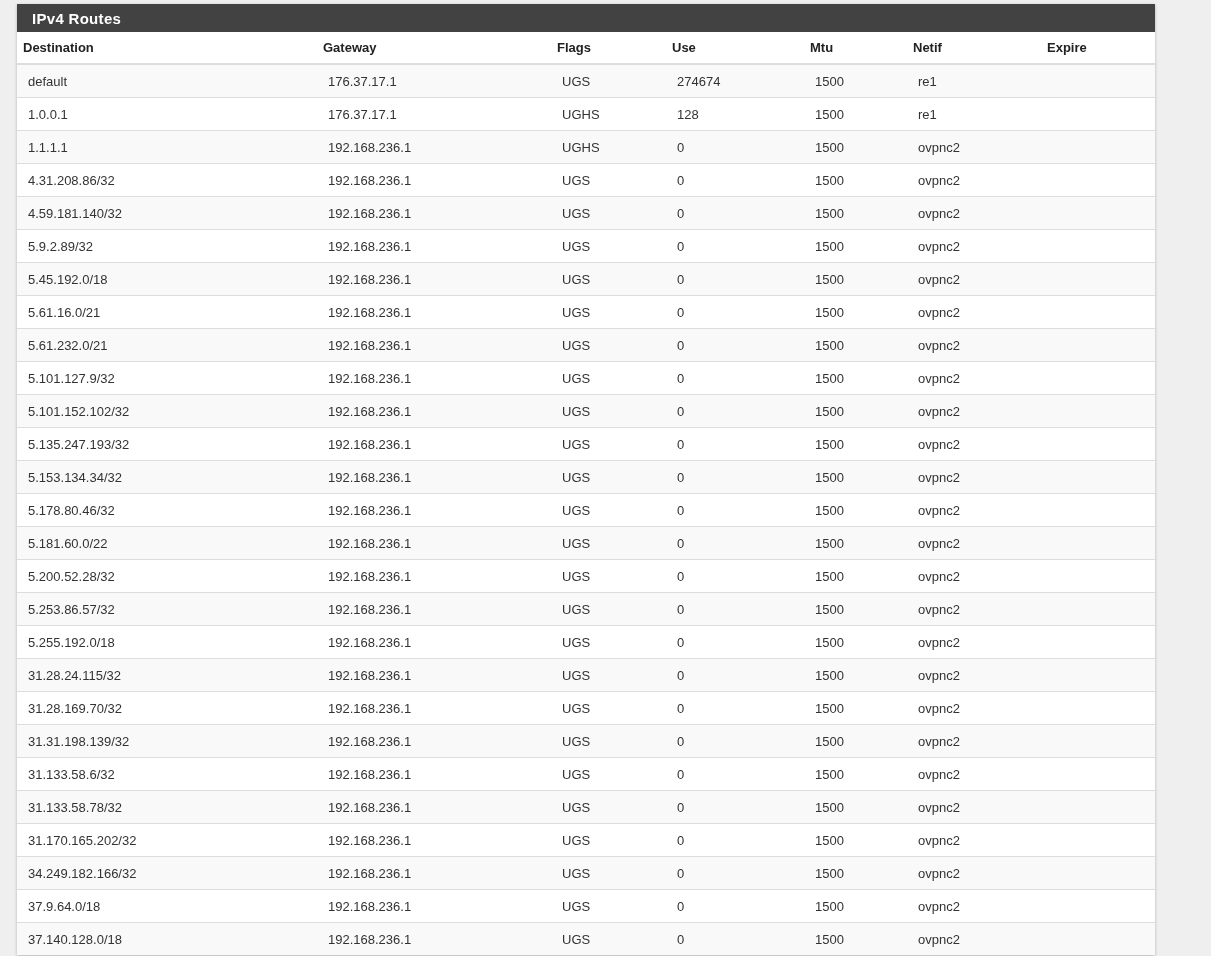  I want to click on table-cell: 31.28.24.115/32, so click(167, 675).